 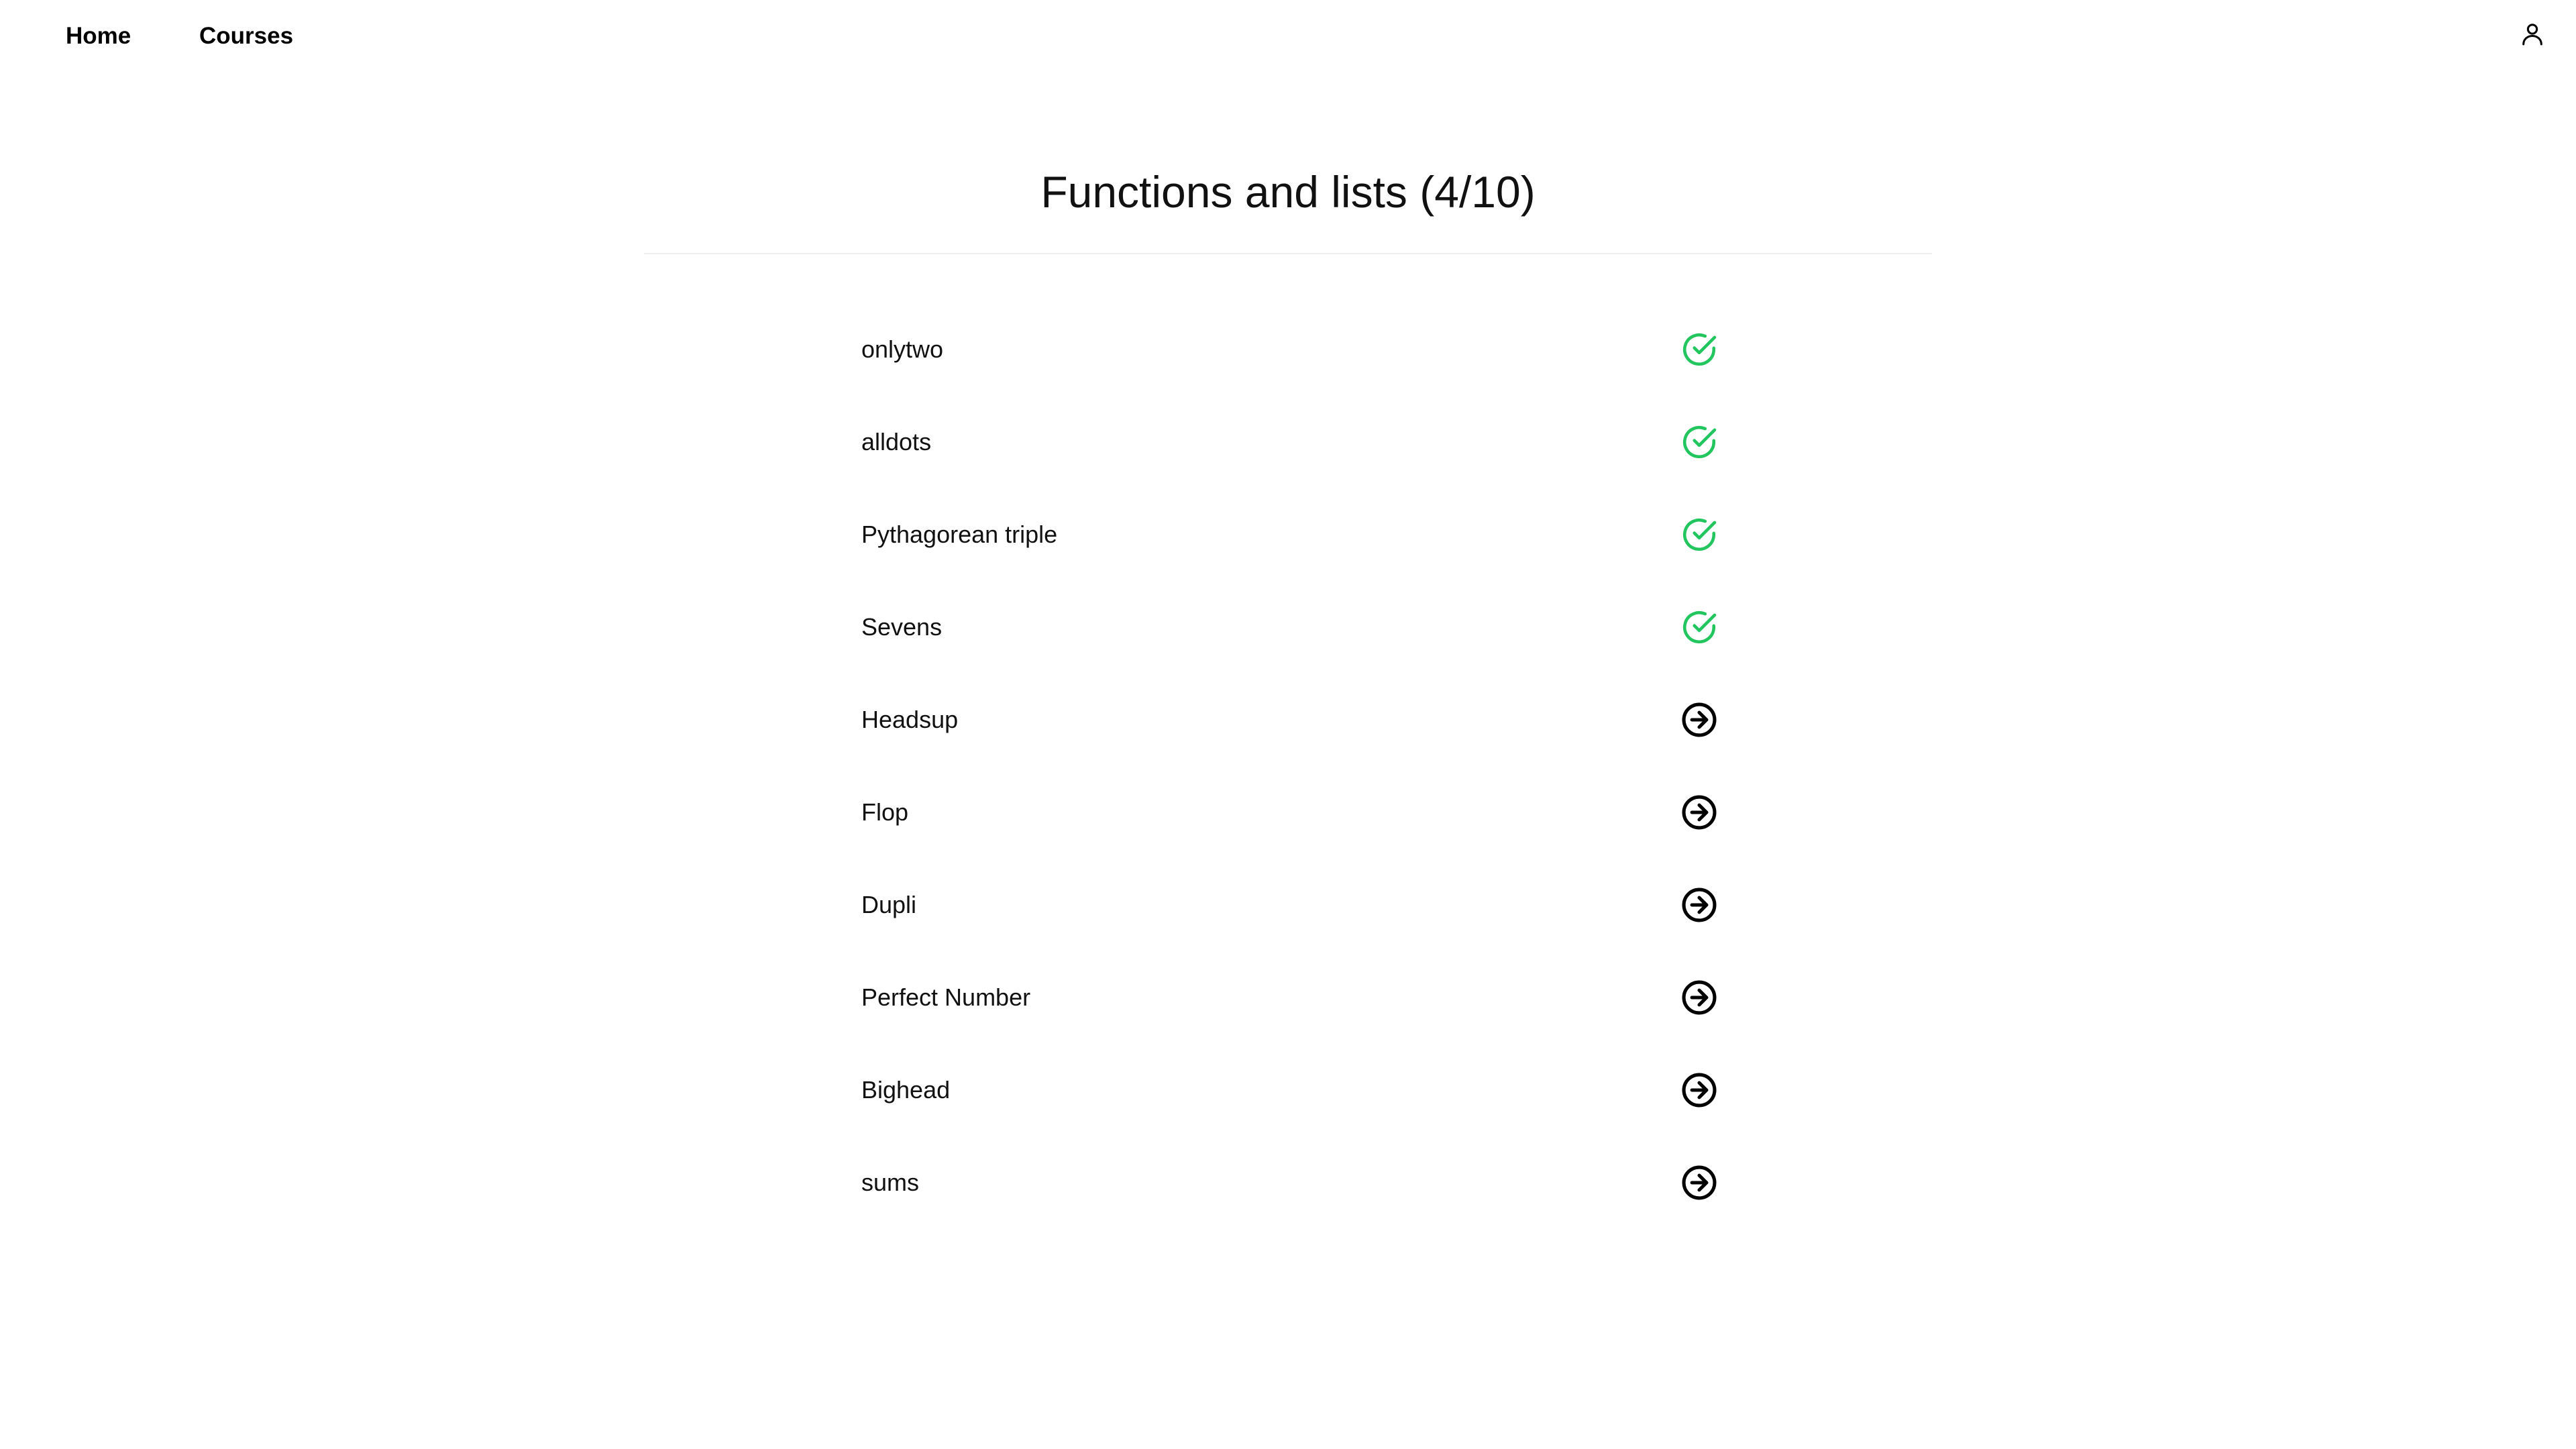 What do you see at coordinates (885, 812) in the screenshot?
I see `exercise-name: Flop` at bounding box center [885, 812].